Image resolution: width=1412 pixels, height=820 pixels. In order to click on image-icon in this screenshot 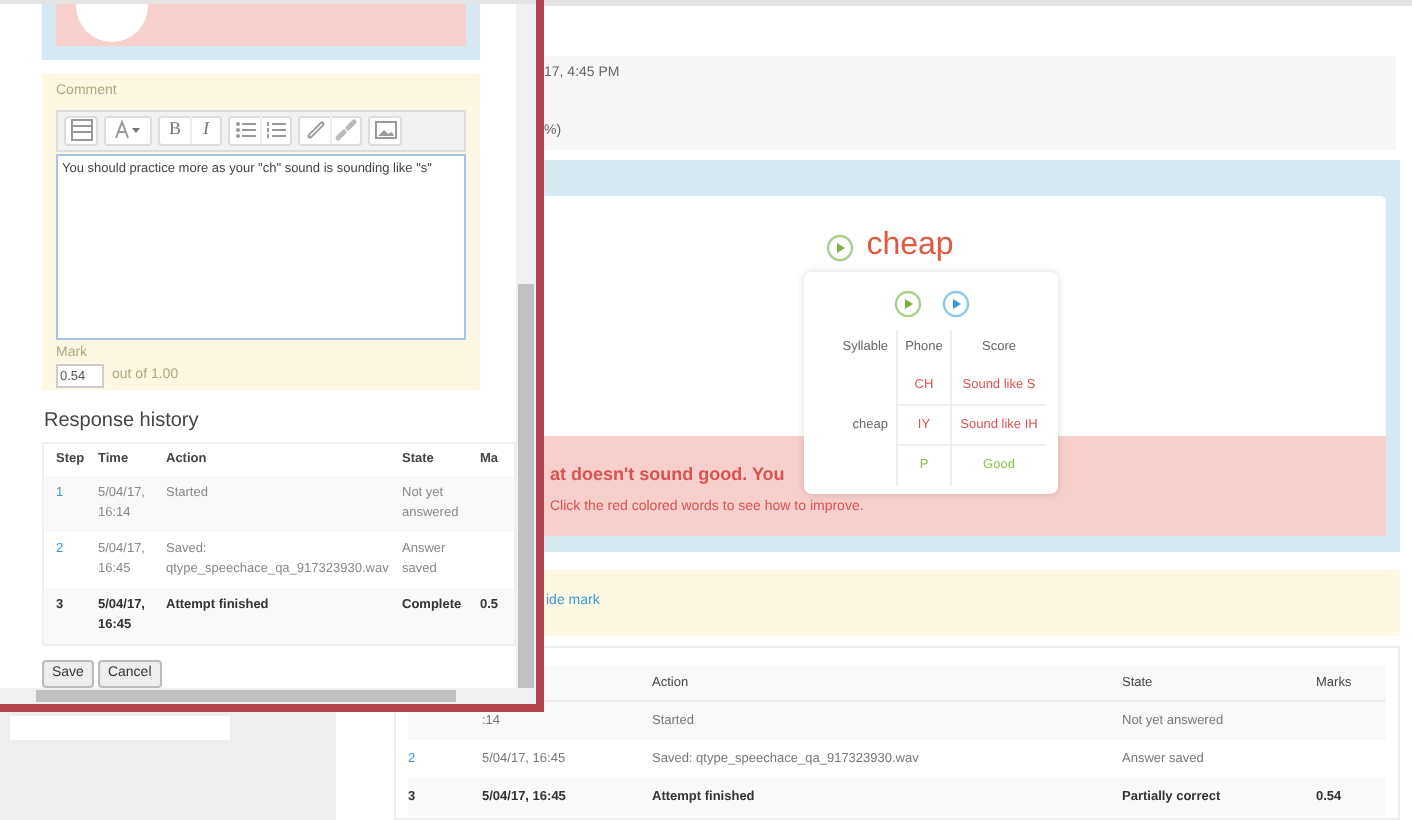, I will do `click(385, 130)`.